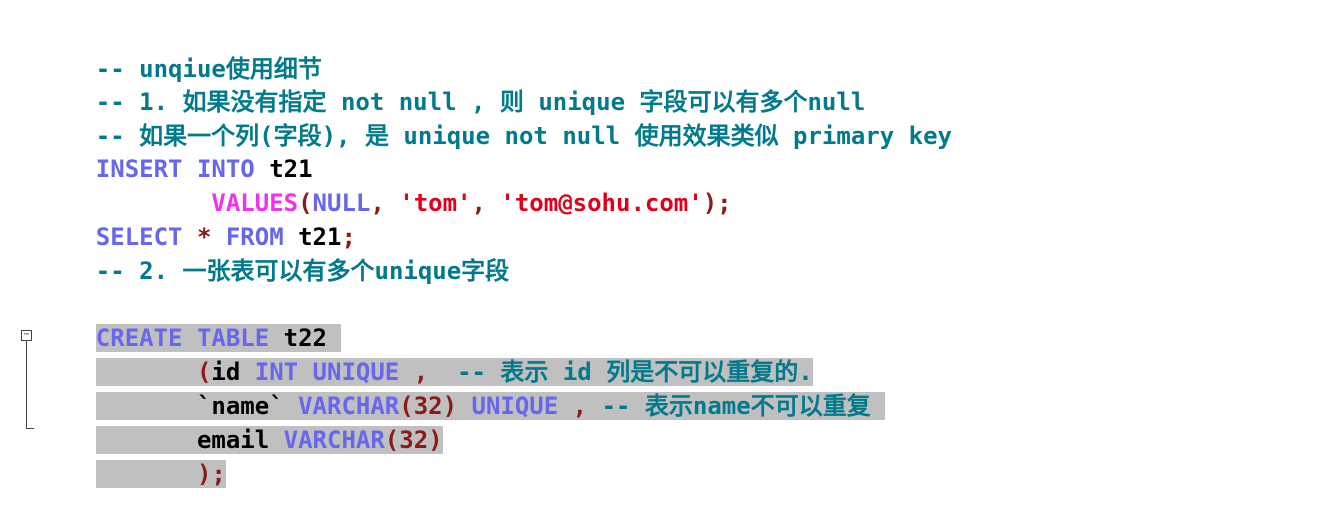 This screenshot has width=1321, height=525. What do you see at coordinates (26, 335) in the screenshot?
I see `fold-collapse-icon: −` at bounding box center [26, 335].